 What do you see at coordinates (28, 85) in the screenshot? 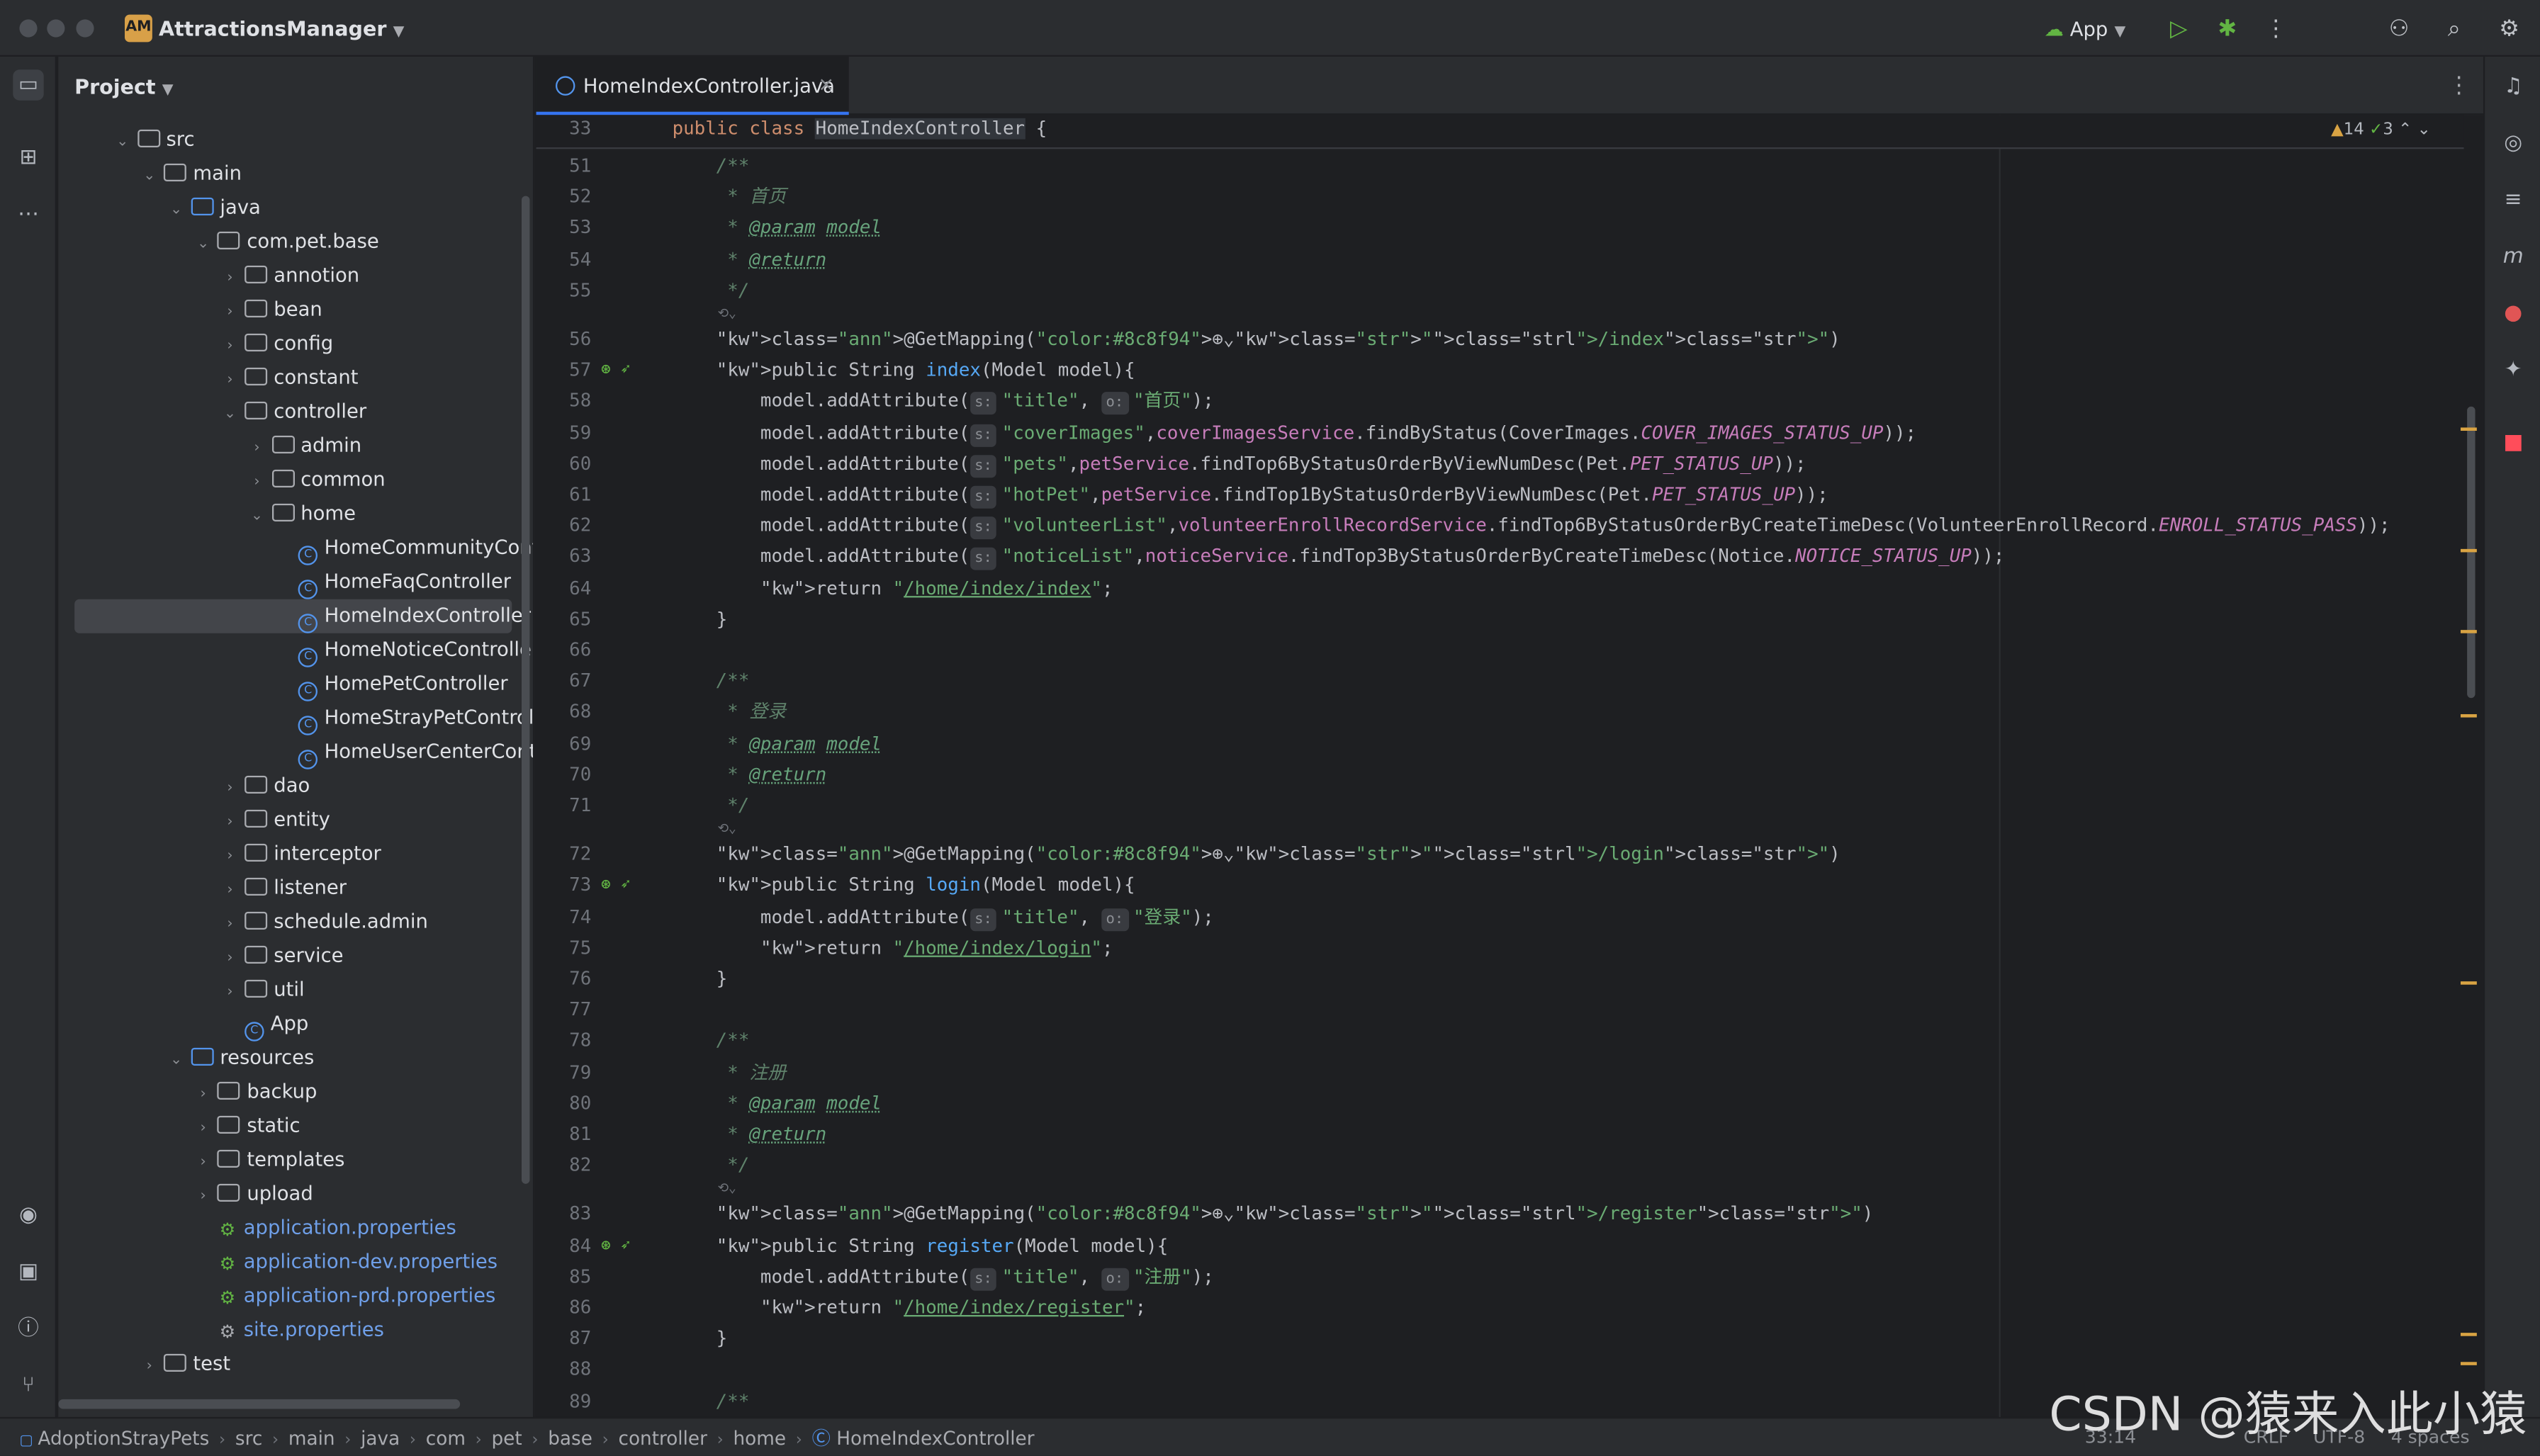
I see `project-folder-icon: ▭` at bounding box center [28, 85].